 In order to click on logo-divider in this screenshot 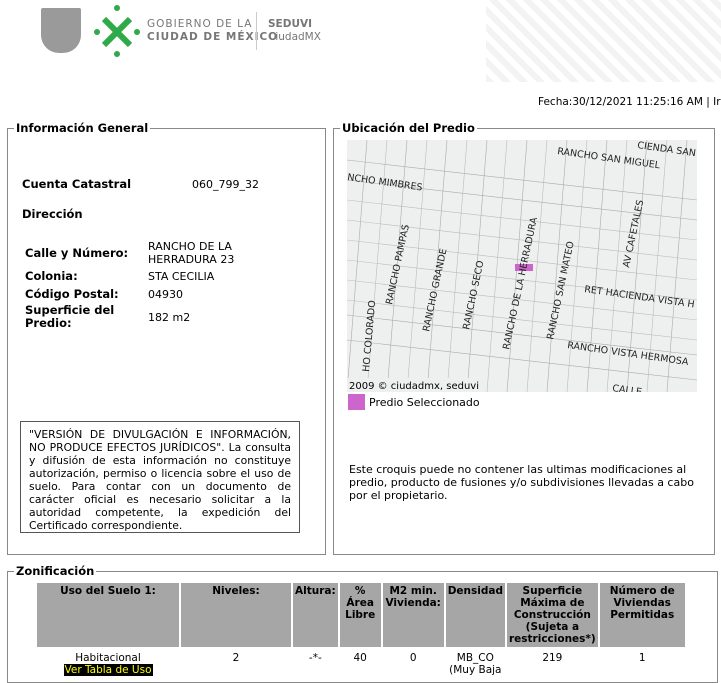, I will do `click(256, 31)`.